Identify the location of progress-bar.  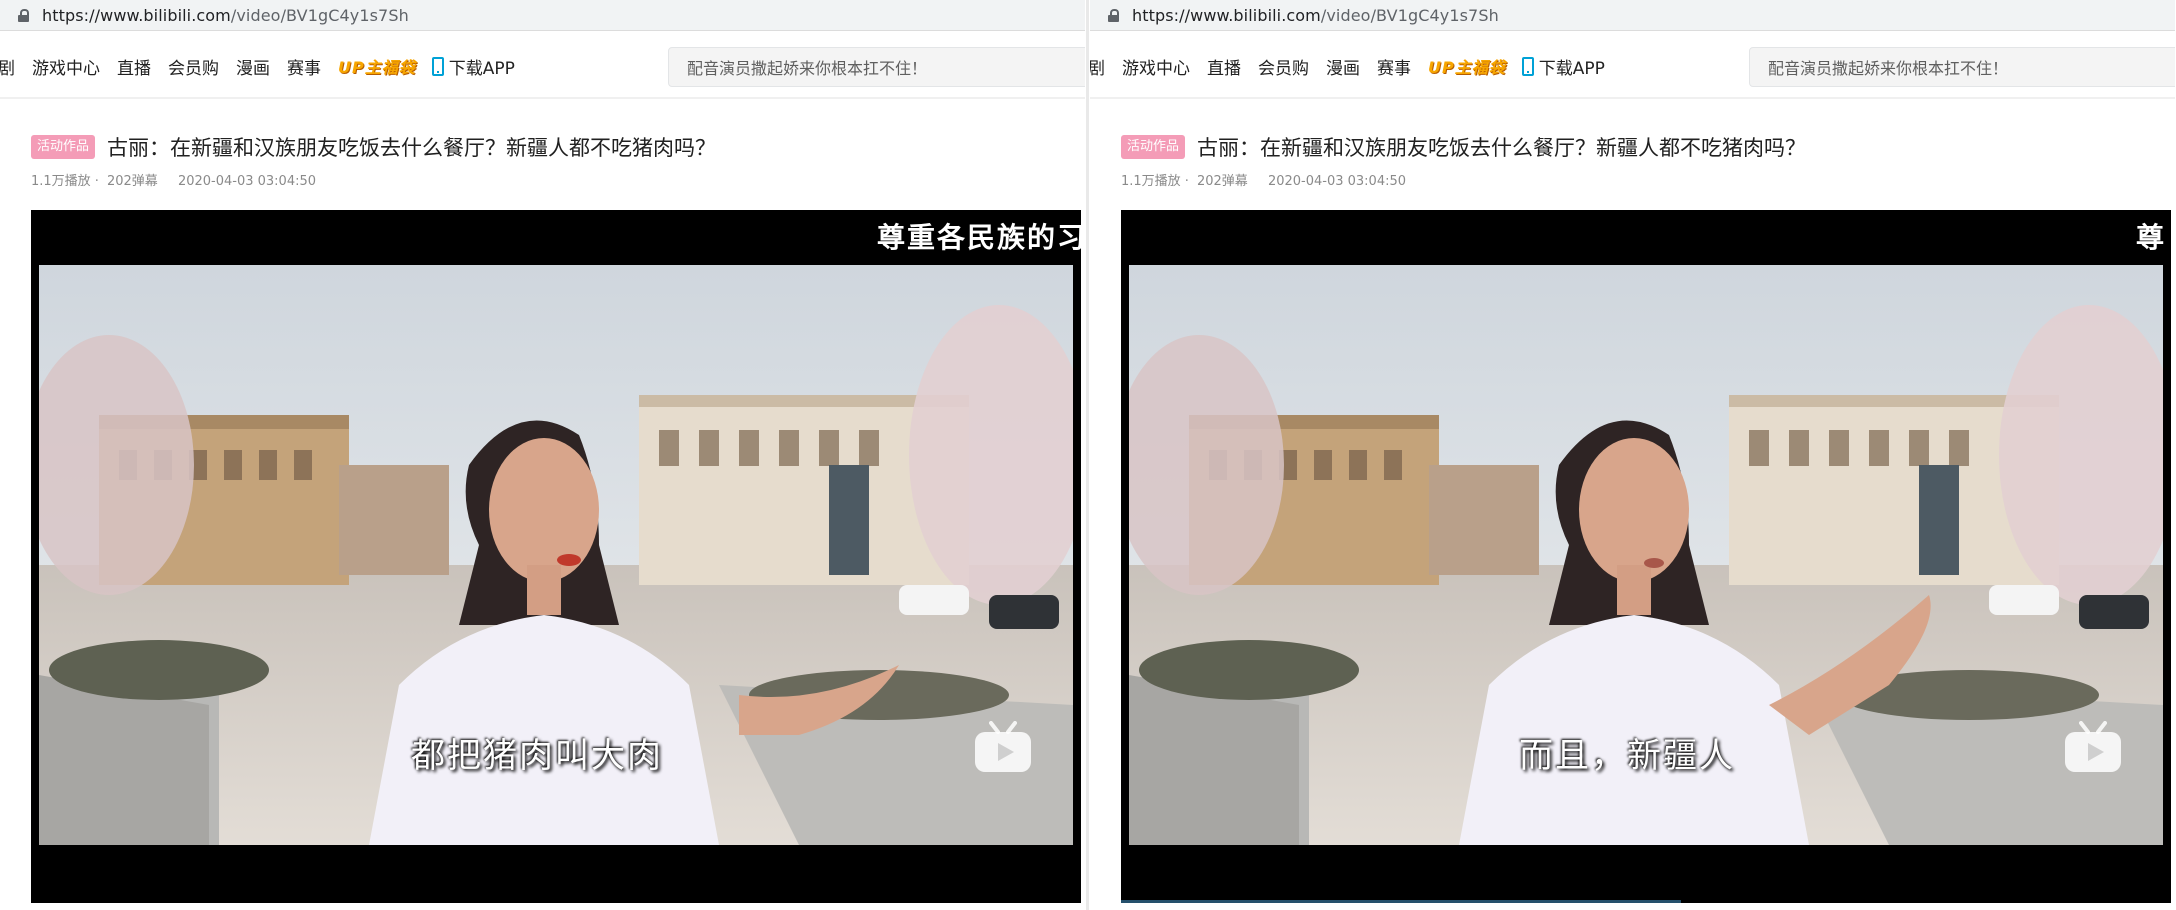
(1401, 901).